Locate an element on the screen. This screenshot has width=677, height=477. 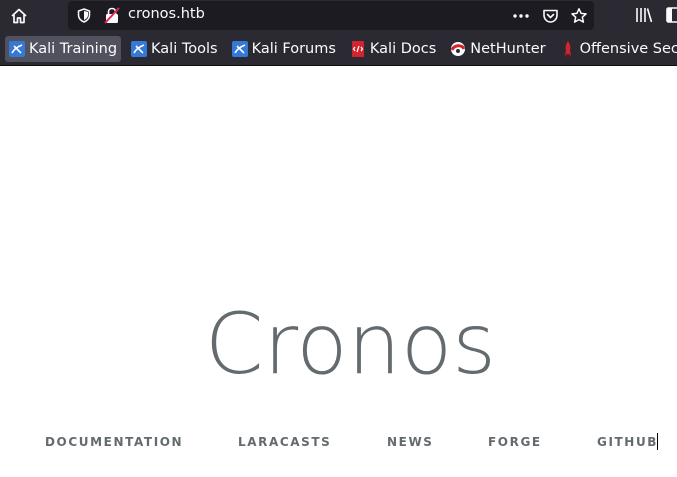
bookmark-label: Kali Training is located at coordinates (73, 48).